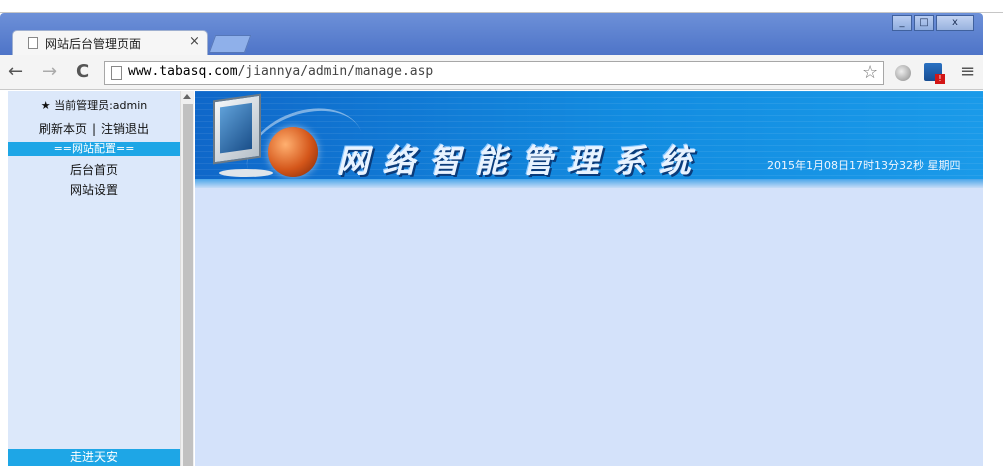 This screenshot has width=1003, height=466. I want to click on minimize-button: _, so click(902, 23).